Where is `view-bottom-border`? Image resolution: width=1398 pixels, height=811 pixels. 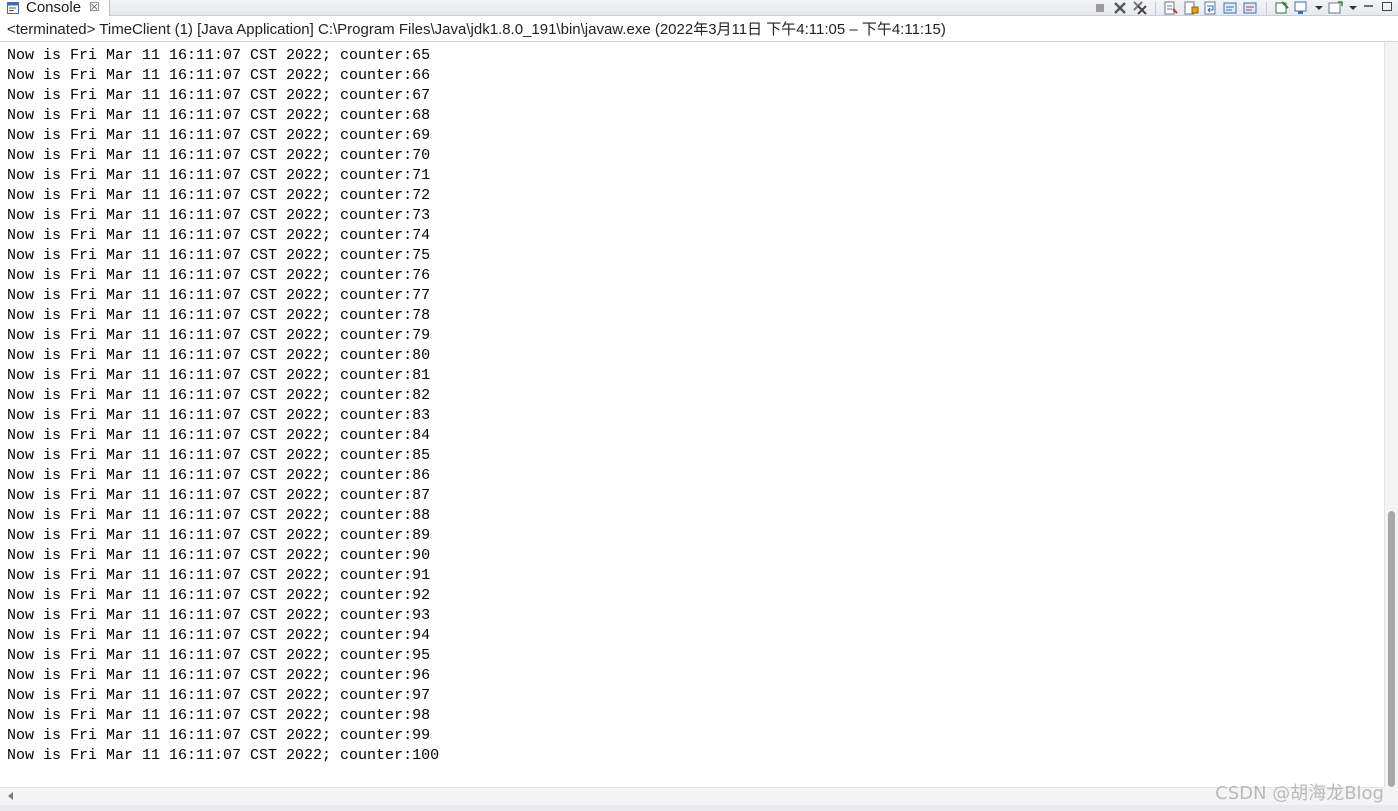
view-bottom-border is located at coordinates (699, 808).